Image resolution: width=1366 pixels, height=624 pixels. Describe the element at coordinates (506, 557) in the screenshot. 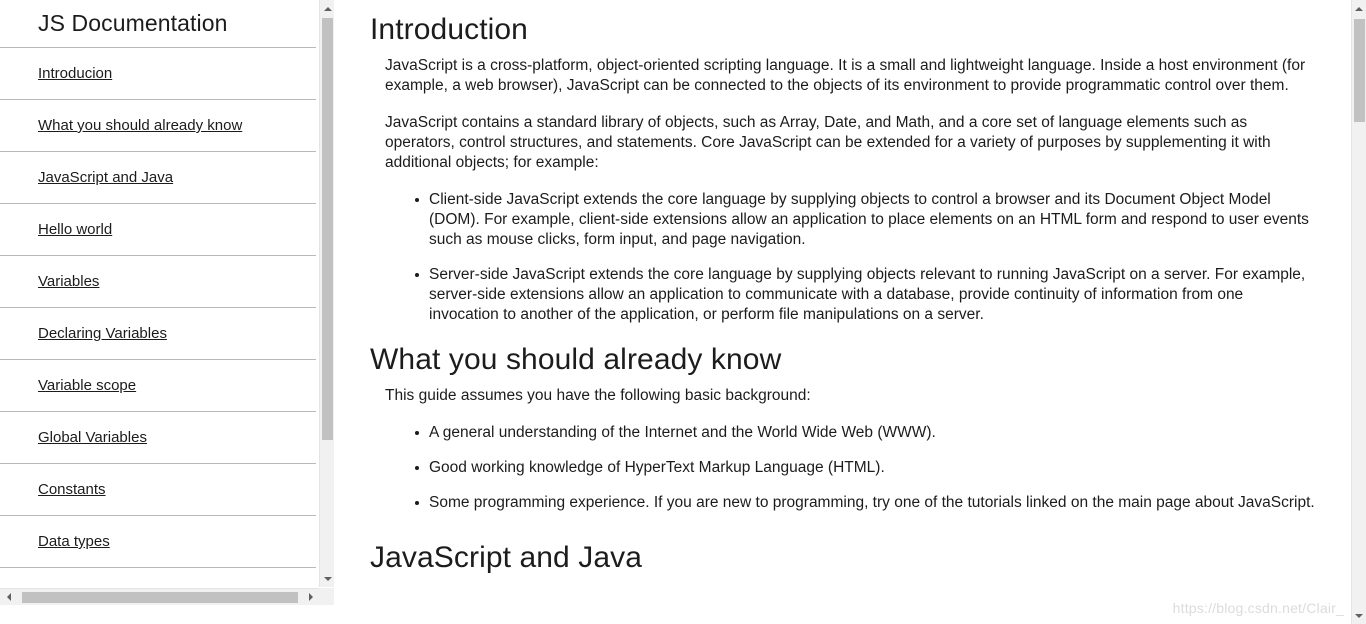

I see `section-heading-javascript-and-java: JavaScript and Java` at that location.